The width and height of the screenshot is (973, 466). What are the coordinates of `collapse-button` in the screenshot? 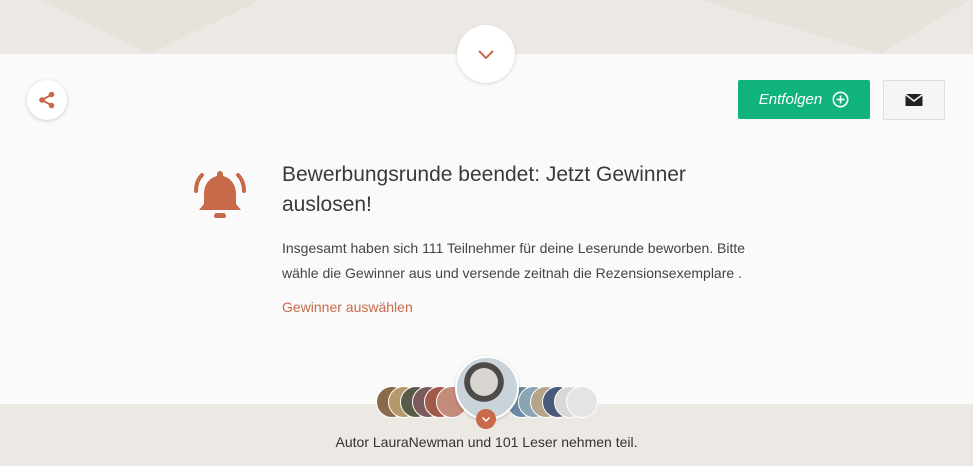 It's located at (486, 54).